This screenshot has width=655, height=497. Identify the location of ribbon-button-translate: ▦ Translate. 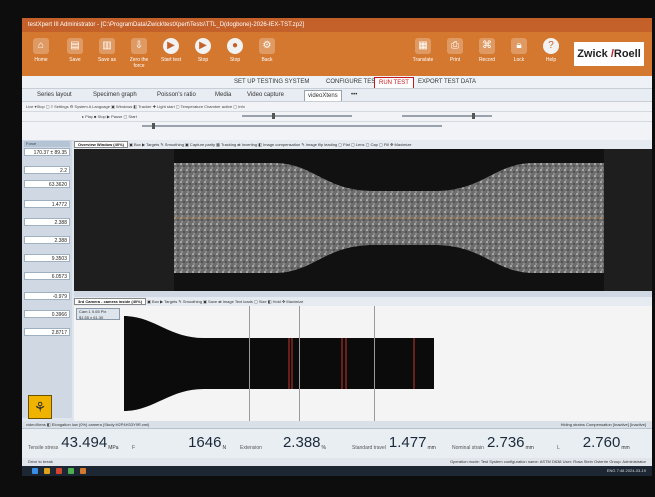
(423, 55).